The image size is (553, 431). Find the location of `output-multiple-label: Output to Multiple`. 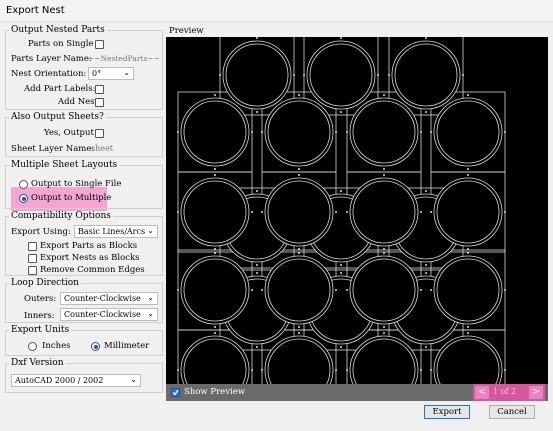

output-multiple-label: Output to Multiple is located at coordinates (71, 198).